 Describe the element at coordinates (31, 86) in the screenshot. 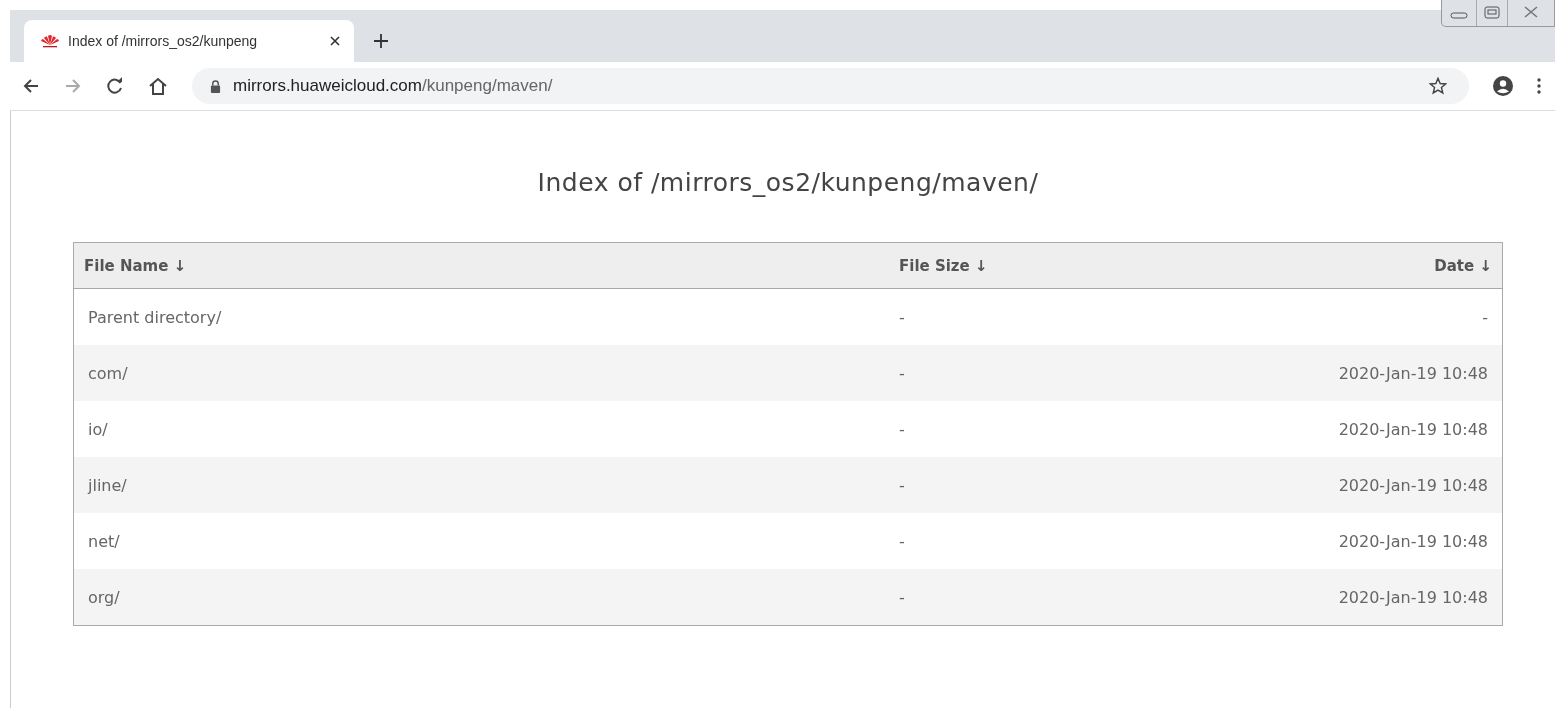

I see `back-icon` at that location.